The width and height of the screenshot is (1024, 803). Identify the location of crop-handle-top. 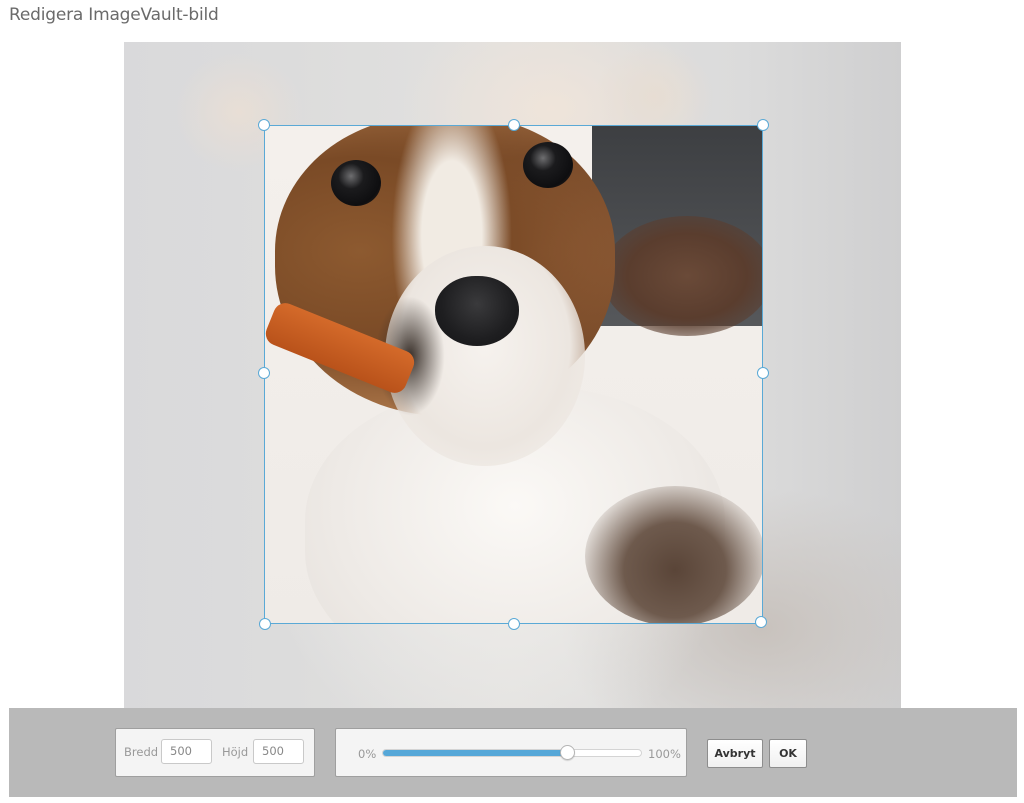
(514, 125).